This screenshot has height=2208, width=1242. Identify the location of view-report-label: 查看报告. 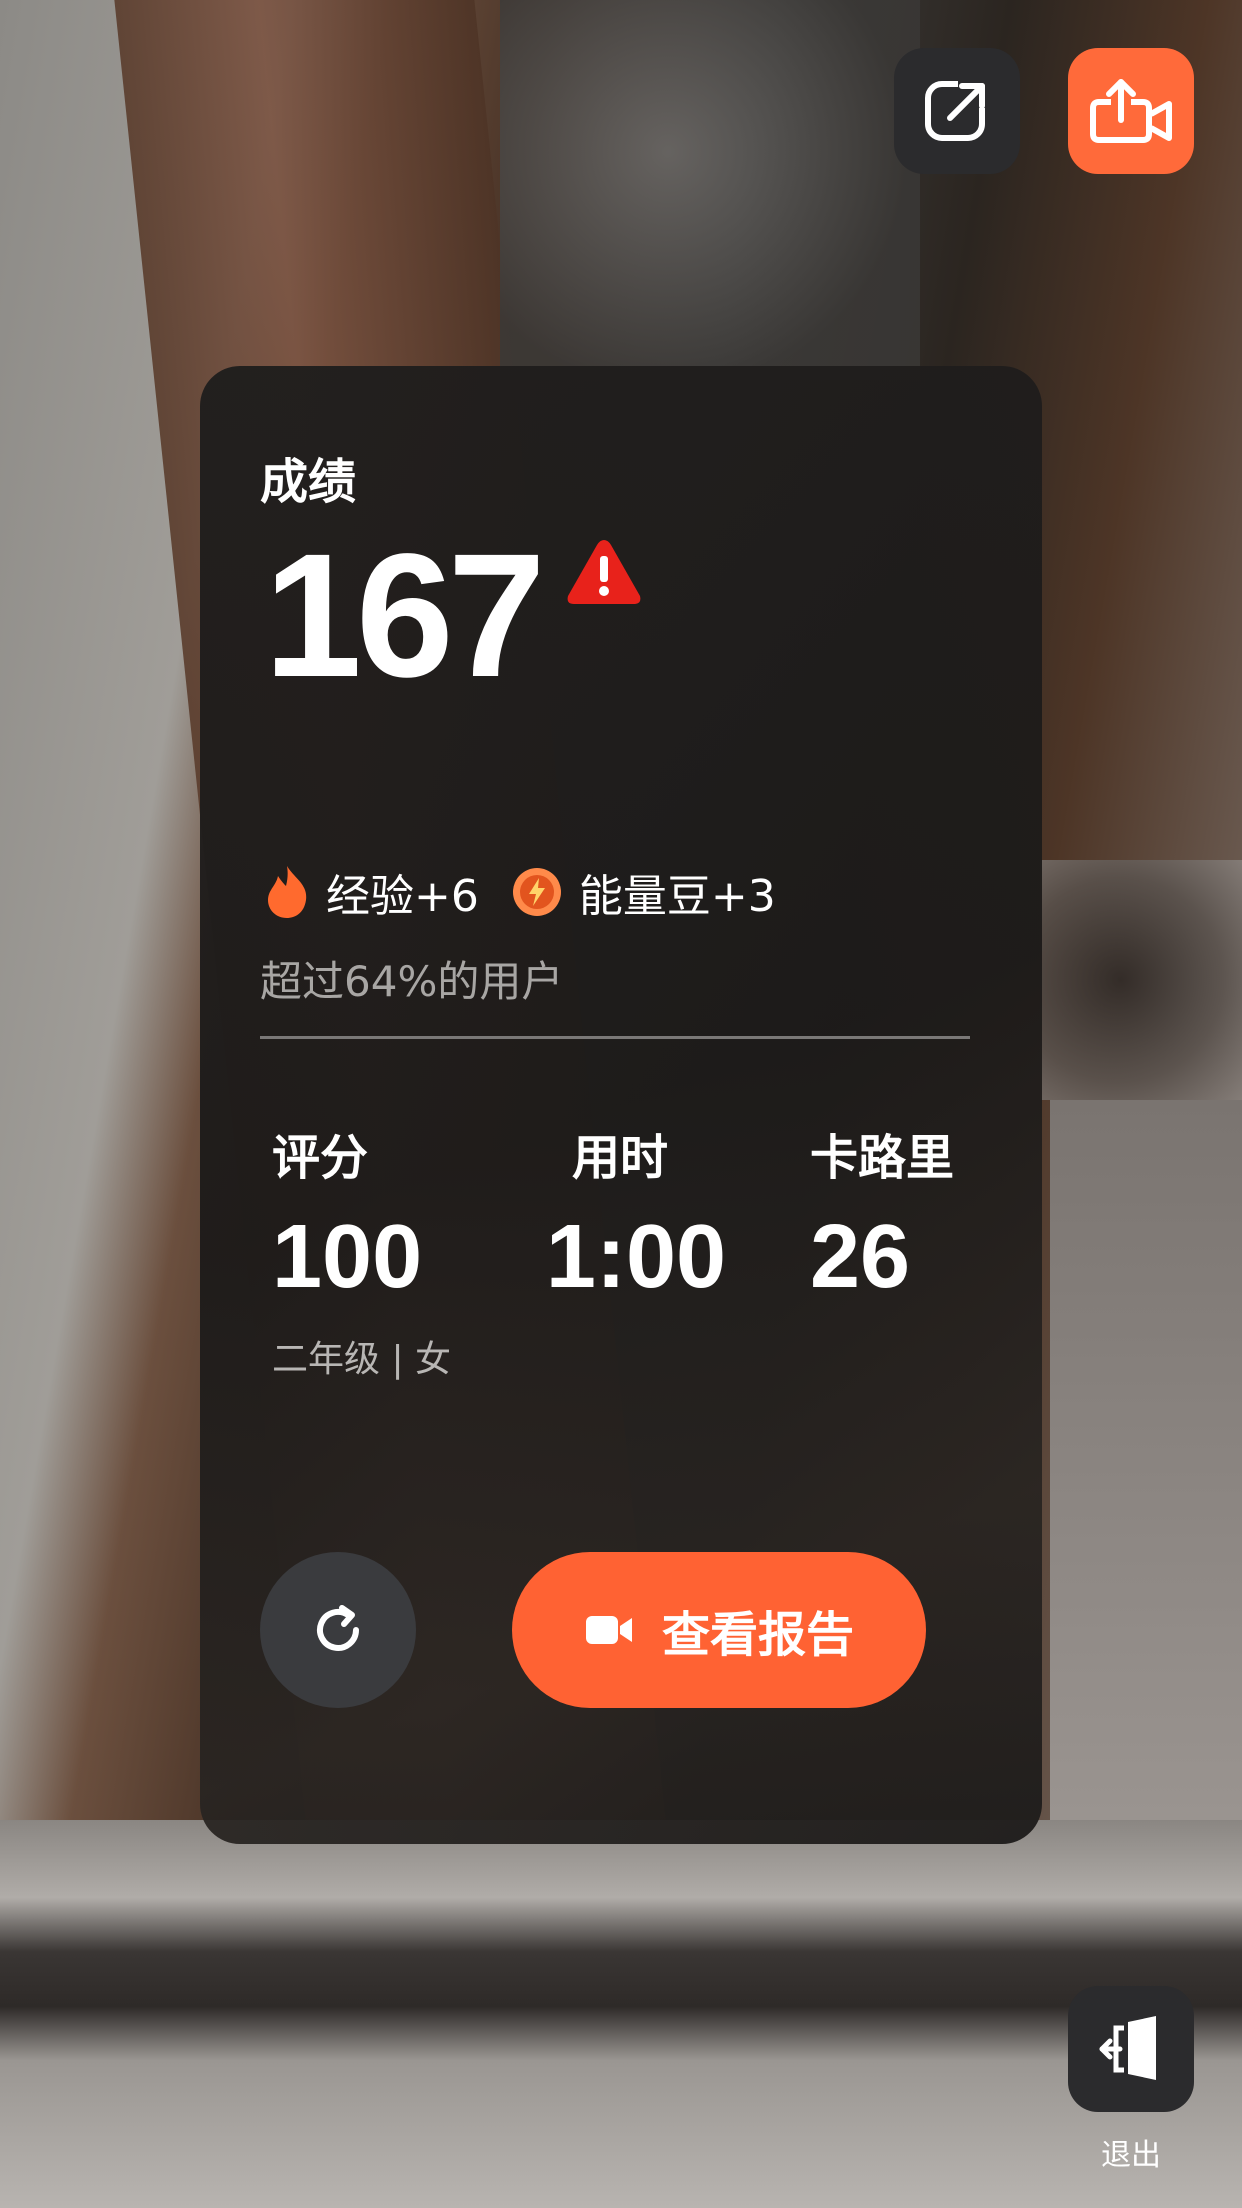
(757, 1635).